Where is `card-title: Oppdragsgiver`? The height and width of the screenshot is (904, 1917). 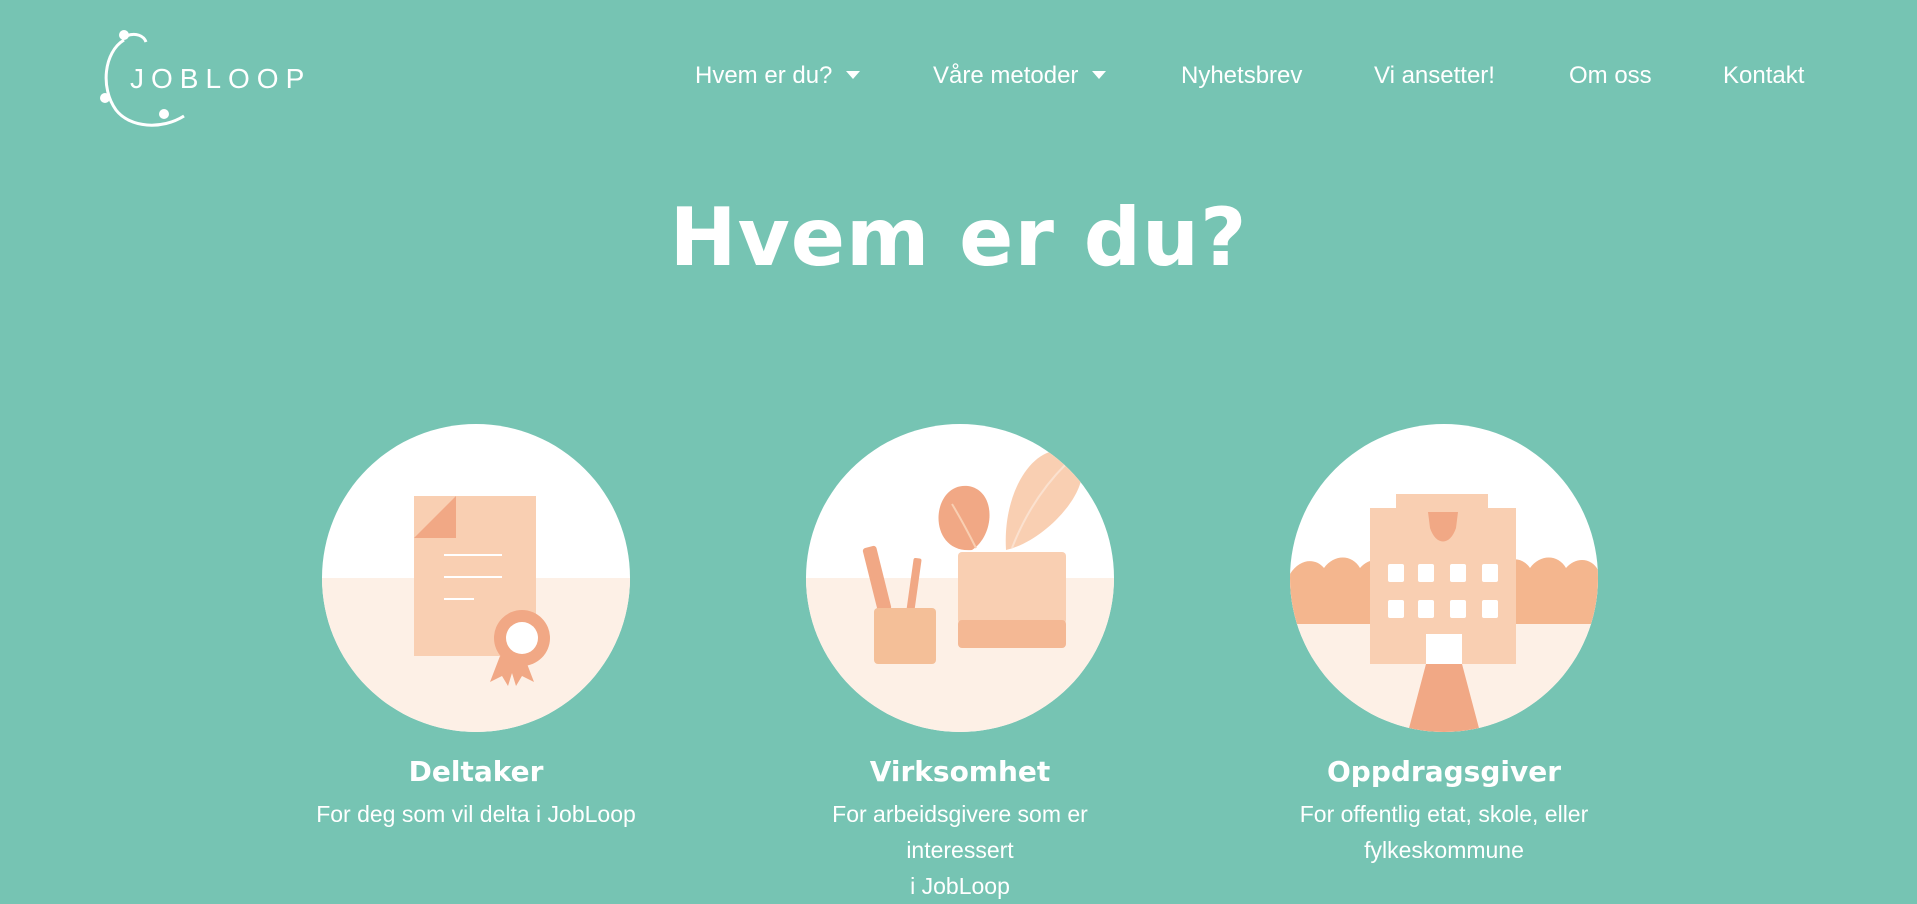 card-title: Oppdragsgiver is located at coordinates (1444, 771).